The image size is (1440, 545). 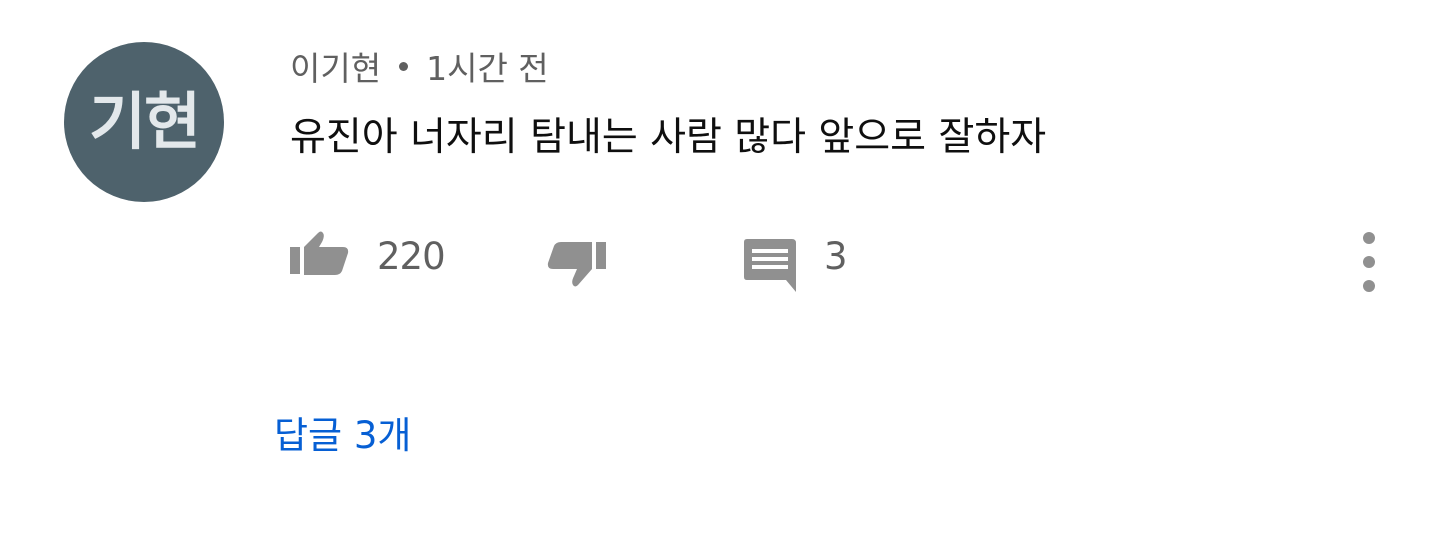 What do you see at coordinates (342, 432) in the screenshot?
I see `view-replies-link: 답글 3개` at bounding box center [342, 432].